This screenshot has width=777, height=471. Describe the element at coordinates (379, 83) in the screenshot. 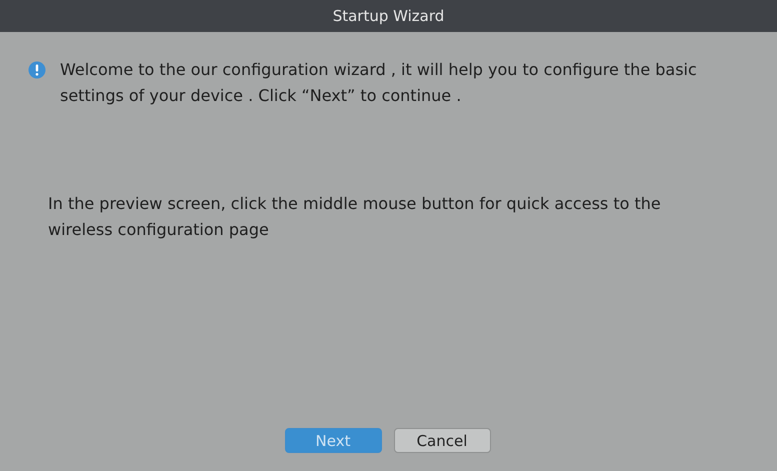

I see `welcome-text: Welcome to the our configuration wizard , it will help you to configure the basic settings of your device . Click “Next” to continue .` at that location.